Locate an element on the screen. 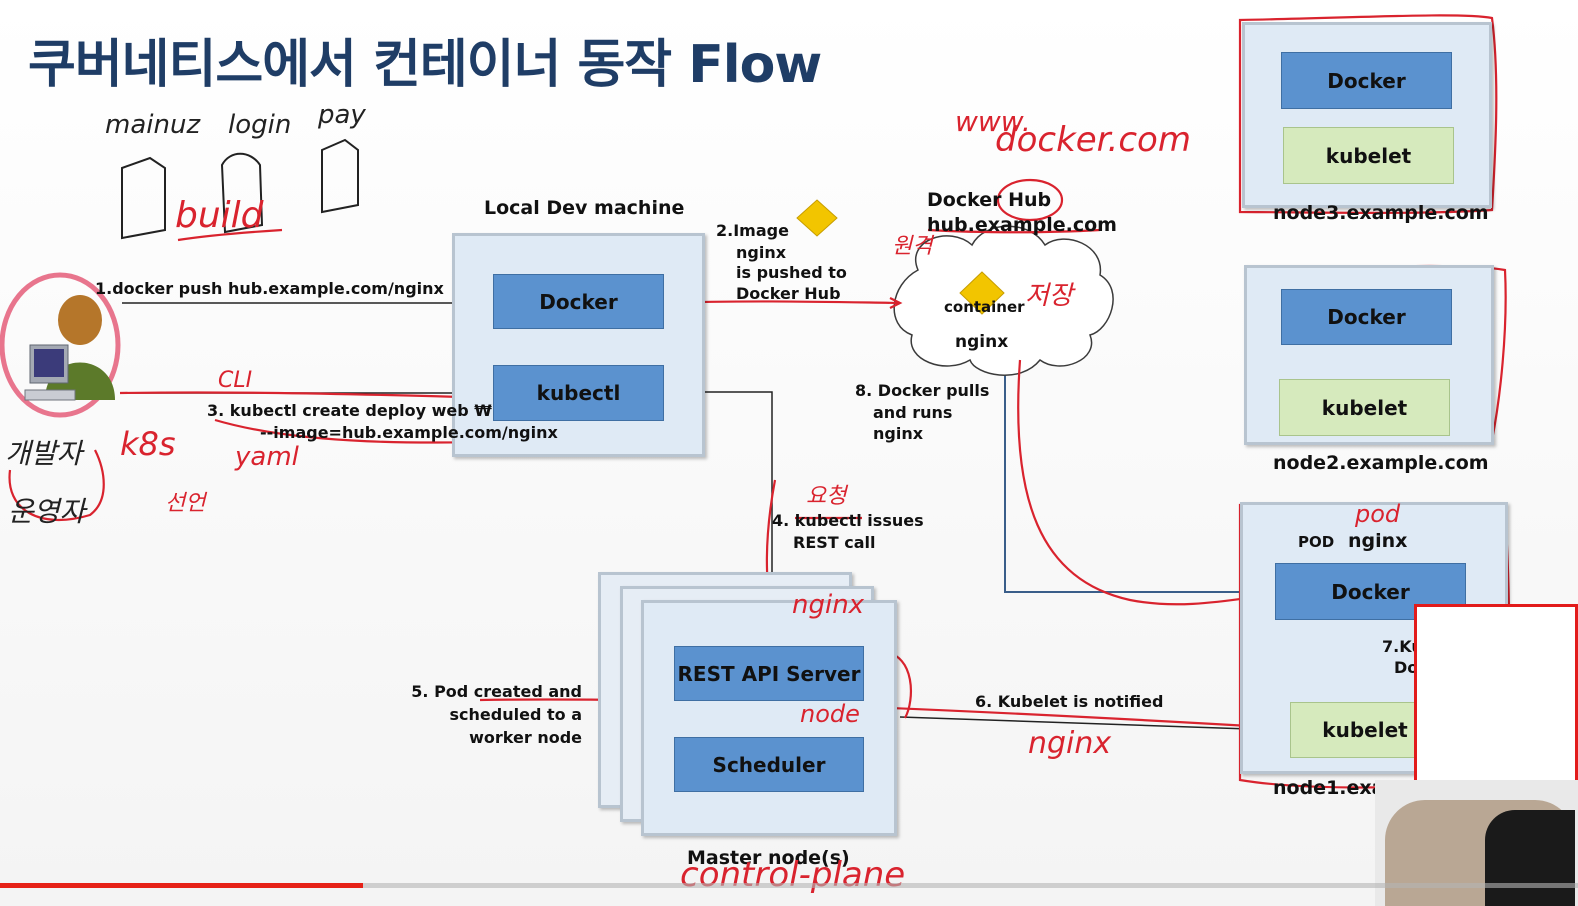 The width and height of the screenshot is (1578, 906). node2-docker-box: Docker is located at coordinates (1366, 317).